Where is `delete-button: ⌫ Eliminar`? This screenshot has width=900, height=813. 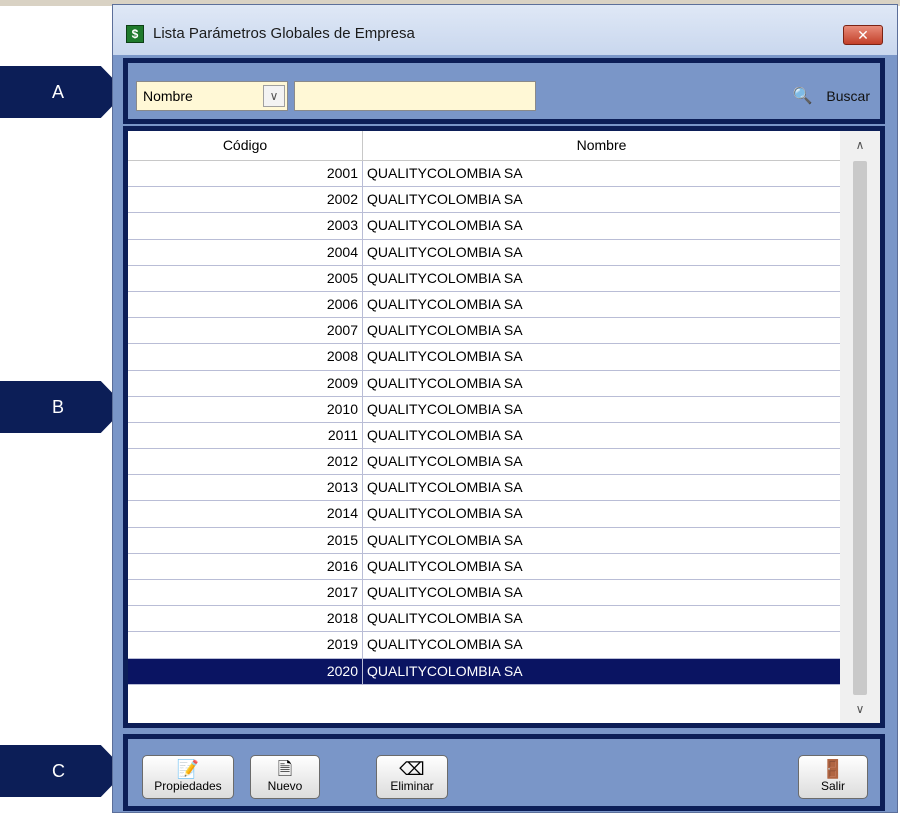 delete-button: ⌫ Eliminar is located at coordinates (412, 777).